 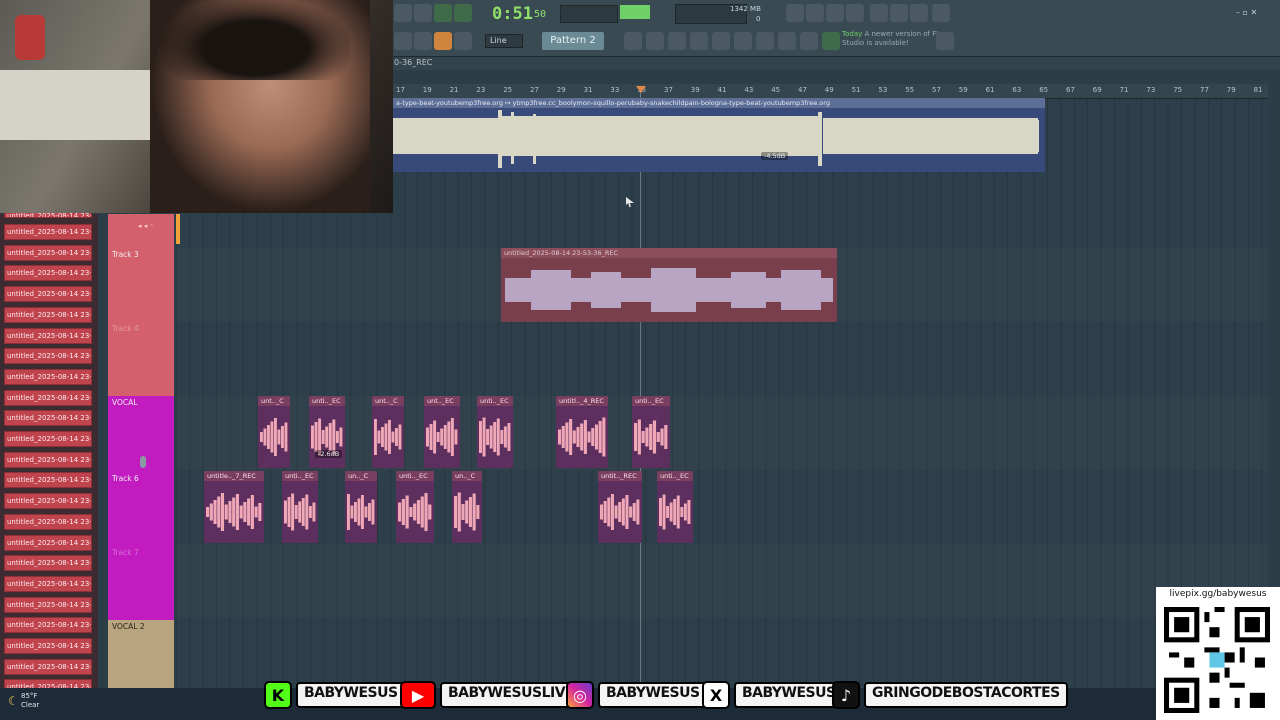 I want to click on save-icon, so click(x=879, y=13).